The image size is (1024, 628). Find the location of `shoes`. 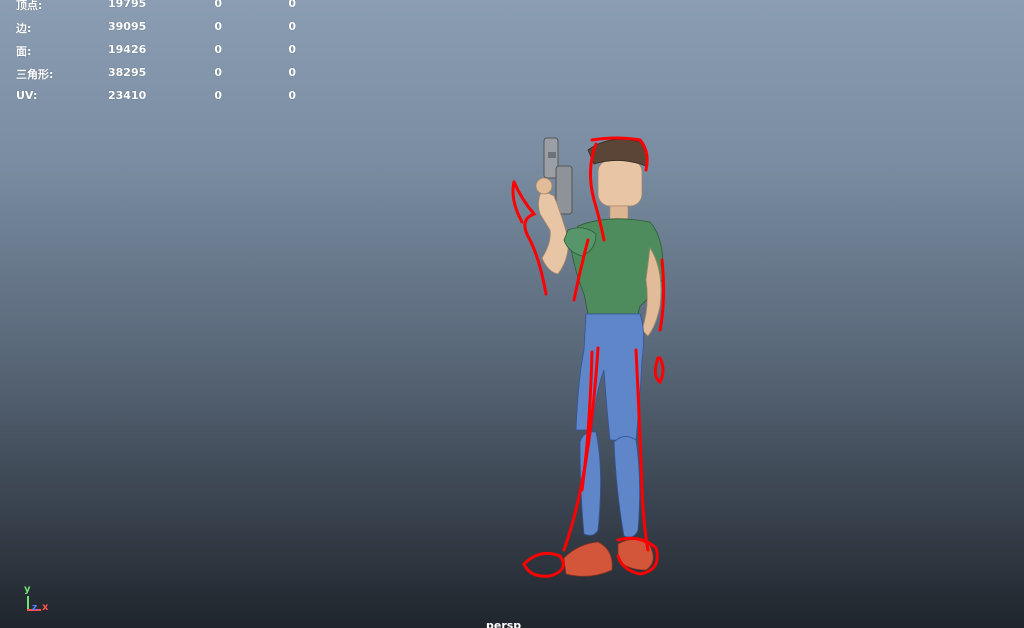

shoes is located at coordinates (608, 558).